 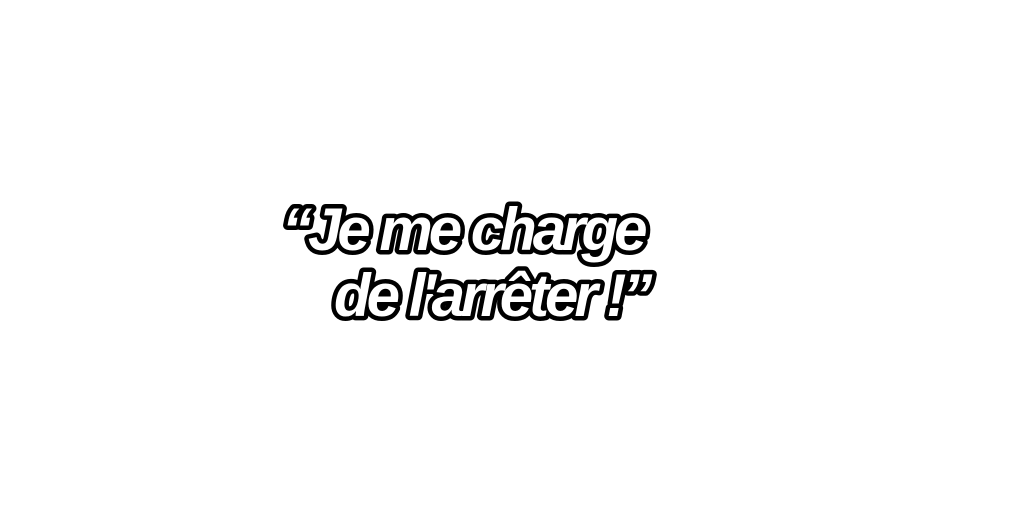 What do you see at coordinates (464, 229) in the screenshot?
I see `caption-line-1: “Je me charge` at bounding box center [464, 229].